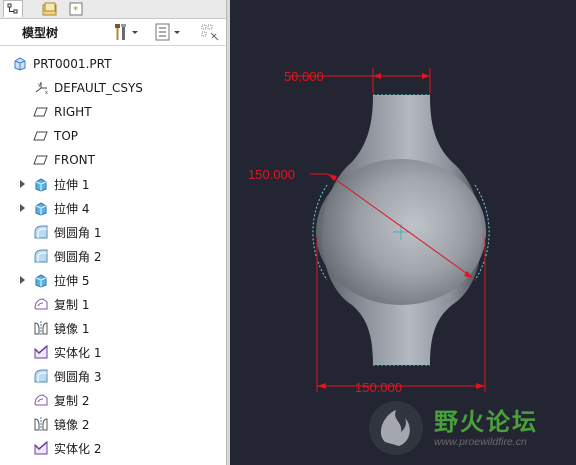  I want to click on tree-item: 拉伸 5, so click(113, 280).